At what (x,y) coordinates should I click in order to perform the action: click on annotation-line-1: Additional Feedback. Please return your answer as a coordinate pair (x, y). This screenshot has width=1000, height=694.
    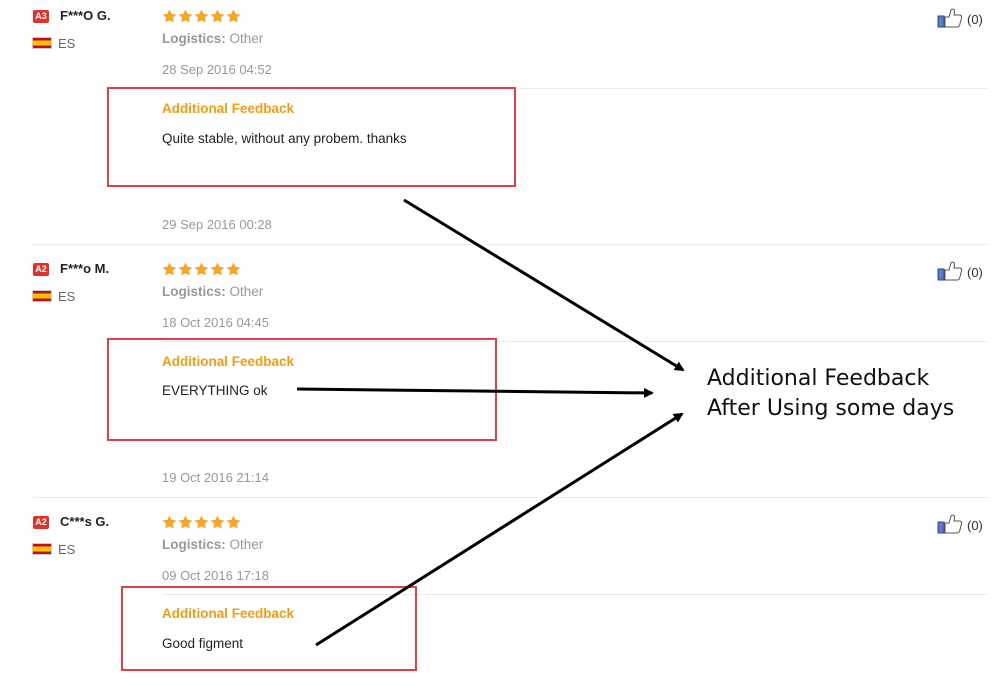
    Looking at the image, I should click on (818, 378).